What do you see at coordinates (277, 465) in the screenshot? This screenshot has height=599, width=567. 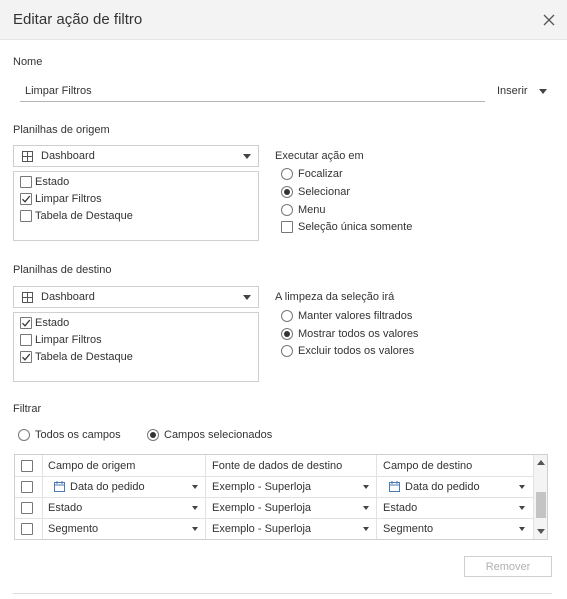 I see `column-header-data-source: Fonte de dados de destino` at bounding box center [277, 465].